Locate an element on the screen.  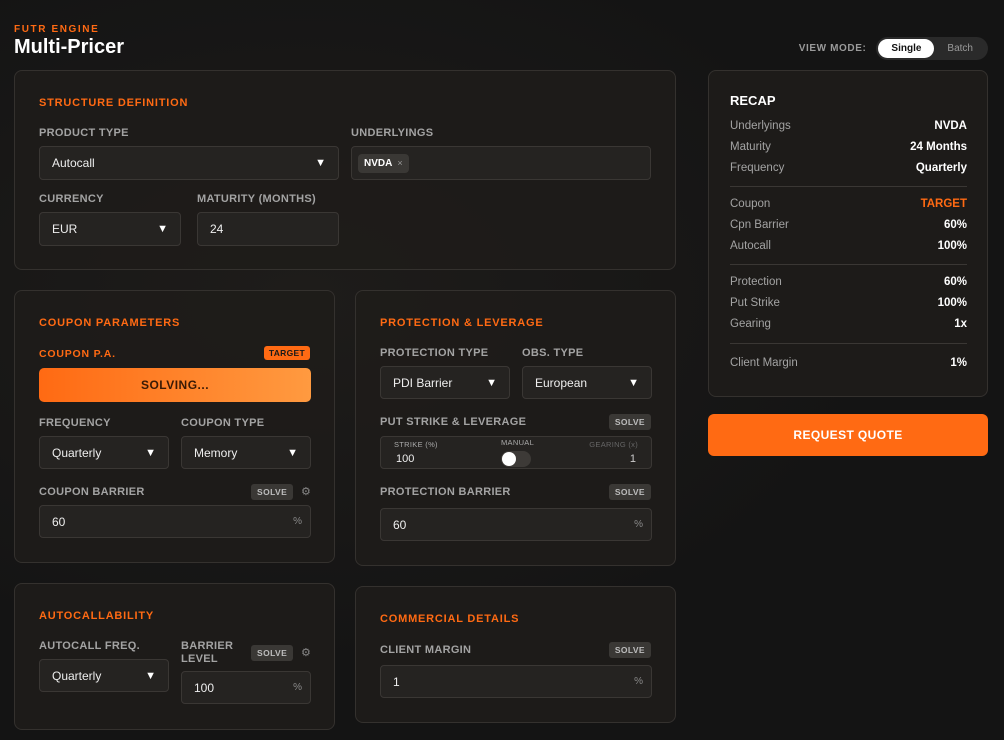
client-margin-value: 1 is located at coordinates (396, 681).